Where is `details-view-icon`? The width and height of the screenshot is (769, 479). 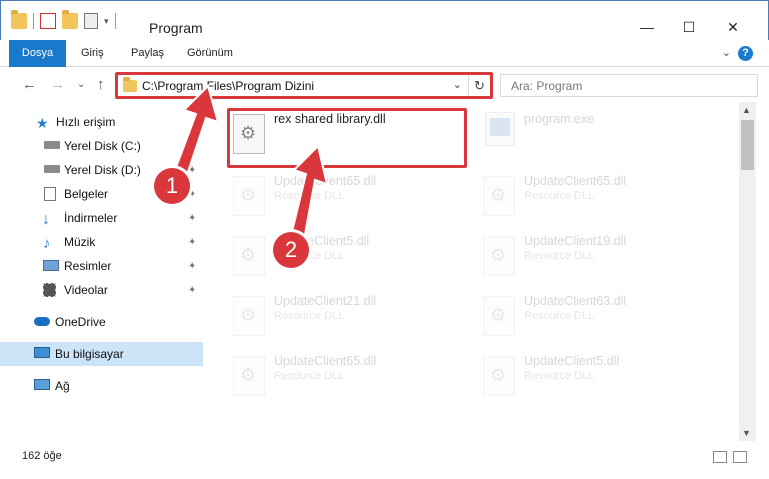
details-view-icon is located at coordinates (720, 457).